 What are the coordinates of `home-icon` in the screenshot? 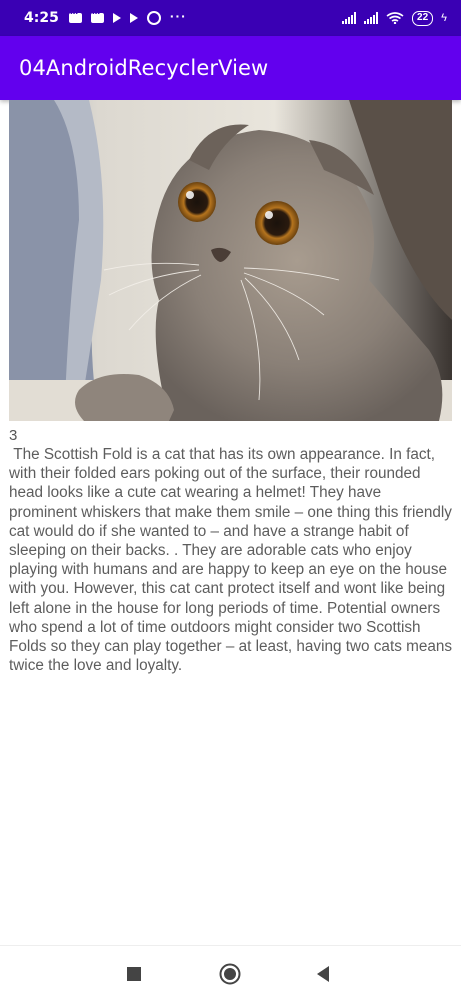 It's located at (230, 974).